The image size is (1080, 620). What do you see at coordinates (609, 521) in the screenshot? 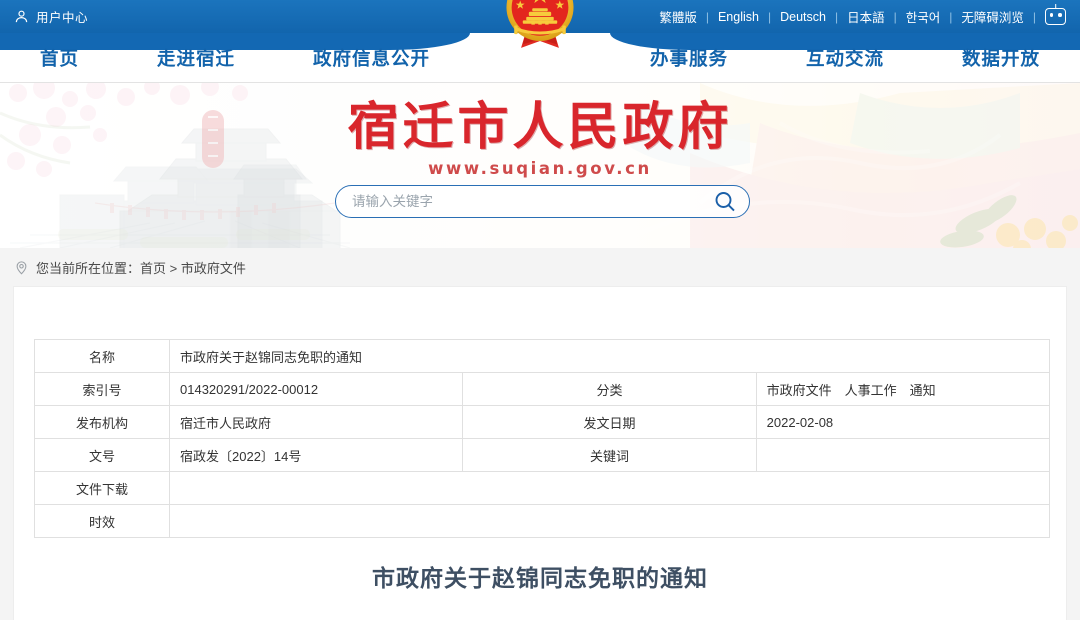
I see `info-value-validity` at bounding box center [609, 521].